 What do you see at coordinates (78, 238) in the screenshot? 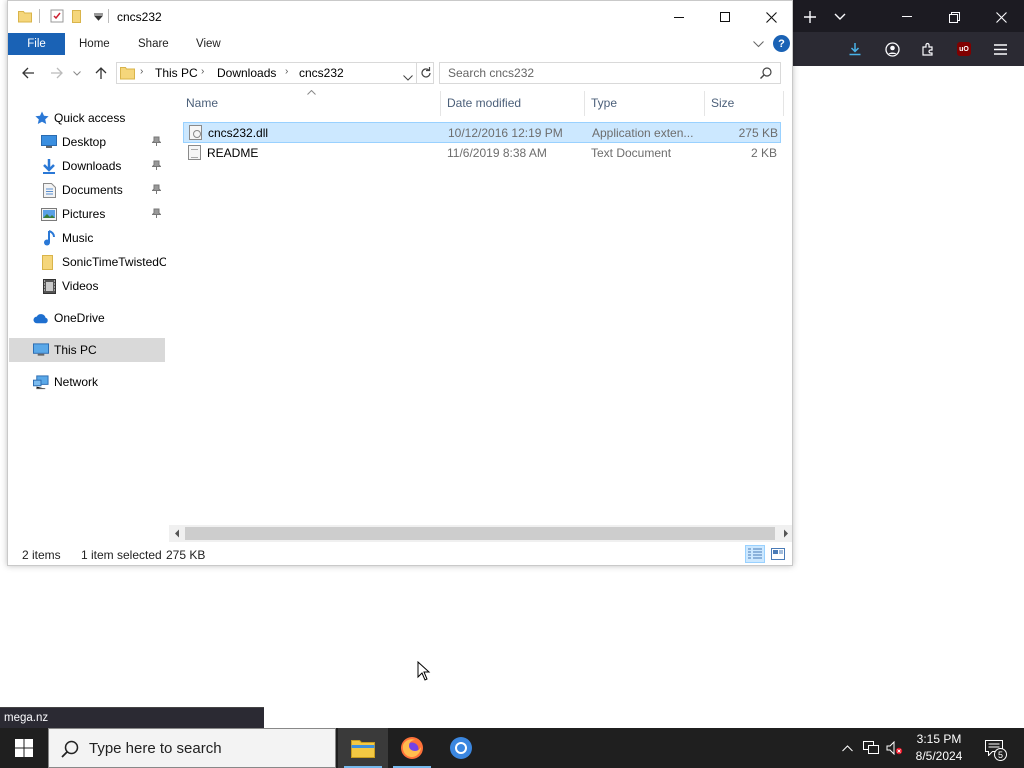
I see `nav-label: Music` at bounding box center [78, 238].